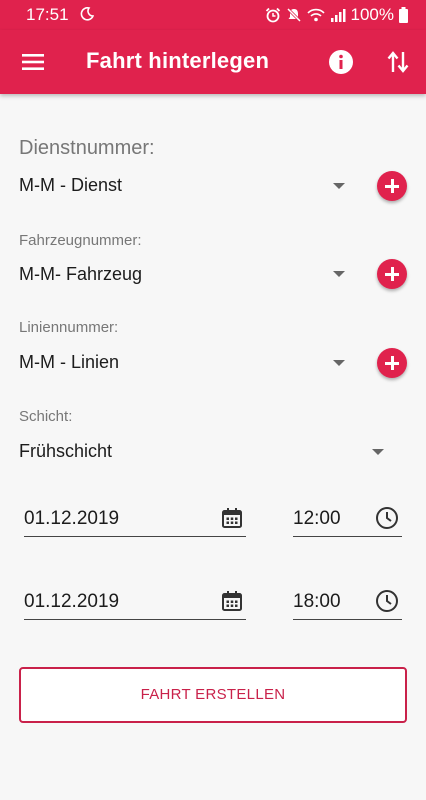  What do you see at coordinates (33, 62) in the screenshot?
I see `menu-icon` at bounding box center [33, 62].